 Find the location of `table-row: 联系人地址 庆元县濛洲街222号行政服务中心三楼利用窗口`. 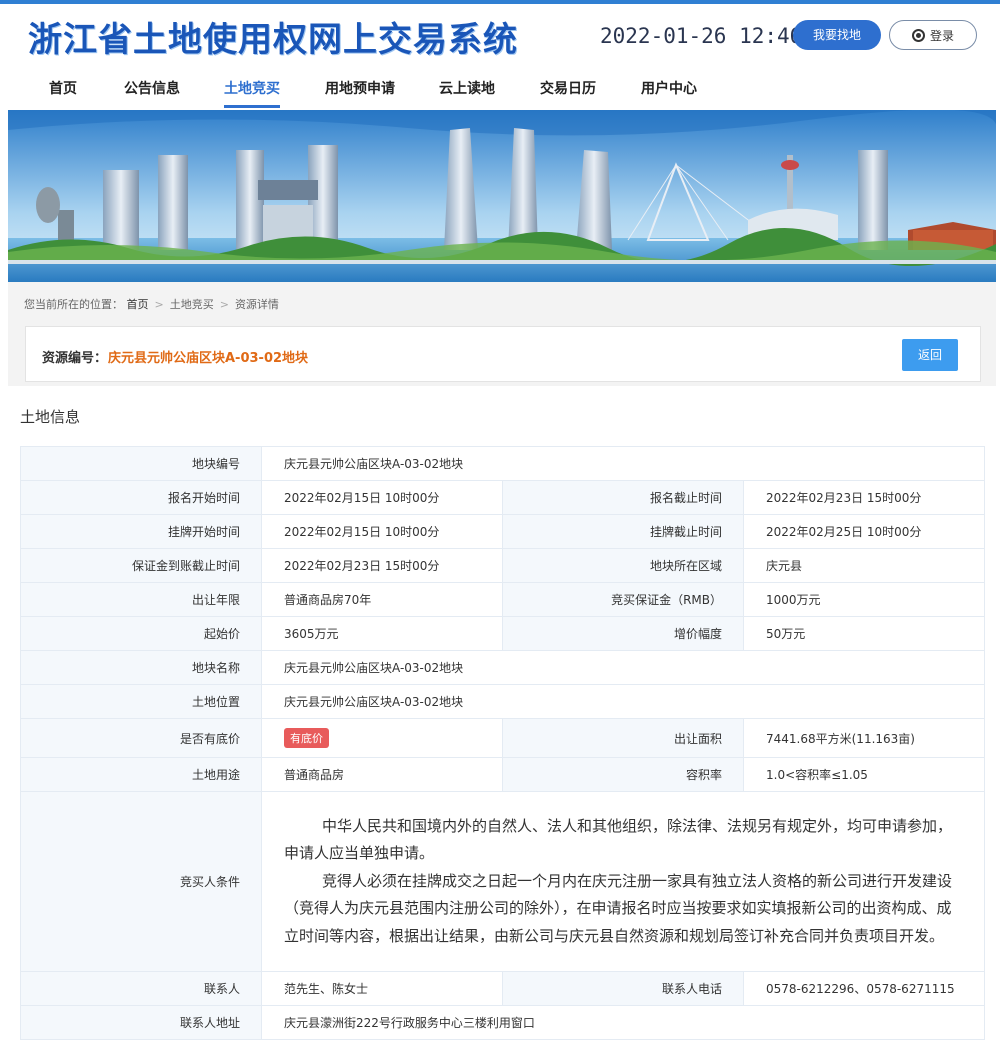

table-row: 联系人地址 庆元县濛洲街222号行政服务中心三楼利用窗口 is located at coordinates (503, 1022).